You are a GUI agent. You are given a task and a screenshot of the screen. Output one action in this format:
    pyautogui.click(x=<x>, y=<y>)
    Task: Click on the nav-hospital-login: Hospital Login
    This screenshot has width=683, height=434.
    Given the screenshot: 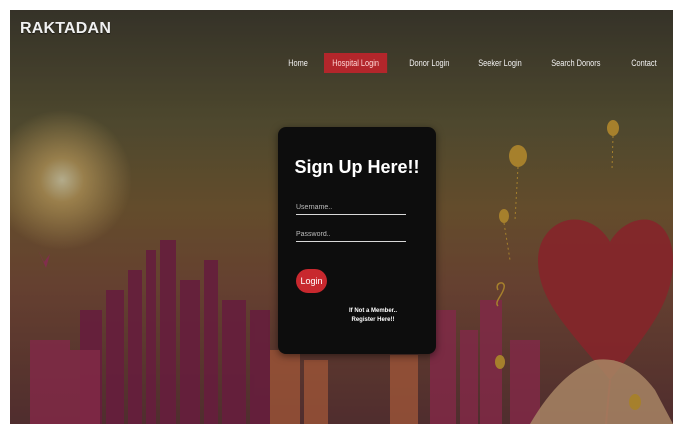 What is the action you would take?
    pyautogui.click(x=356, y=63)
    